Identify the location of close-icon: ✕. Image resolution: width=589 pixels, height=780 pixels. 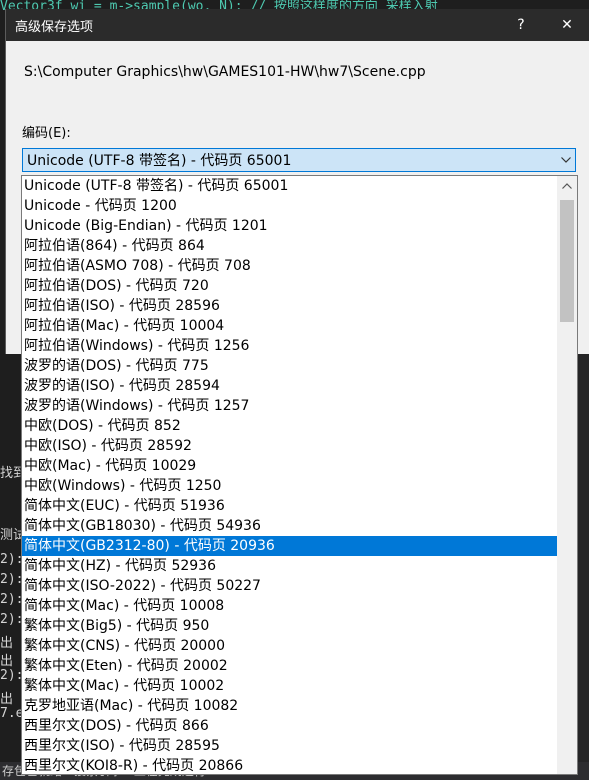
(567, 25).